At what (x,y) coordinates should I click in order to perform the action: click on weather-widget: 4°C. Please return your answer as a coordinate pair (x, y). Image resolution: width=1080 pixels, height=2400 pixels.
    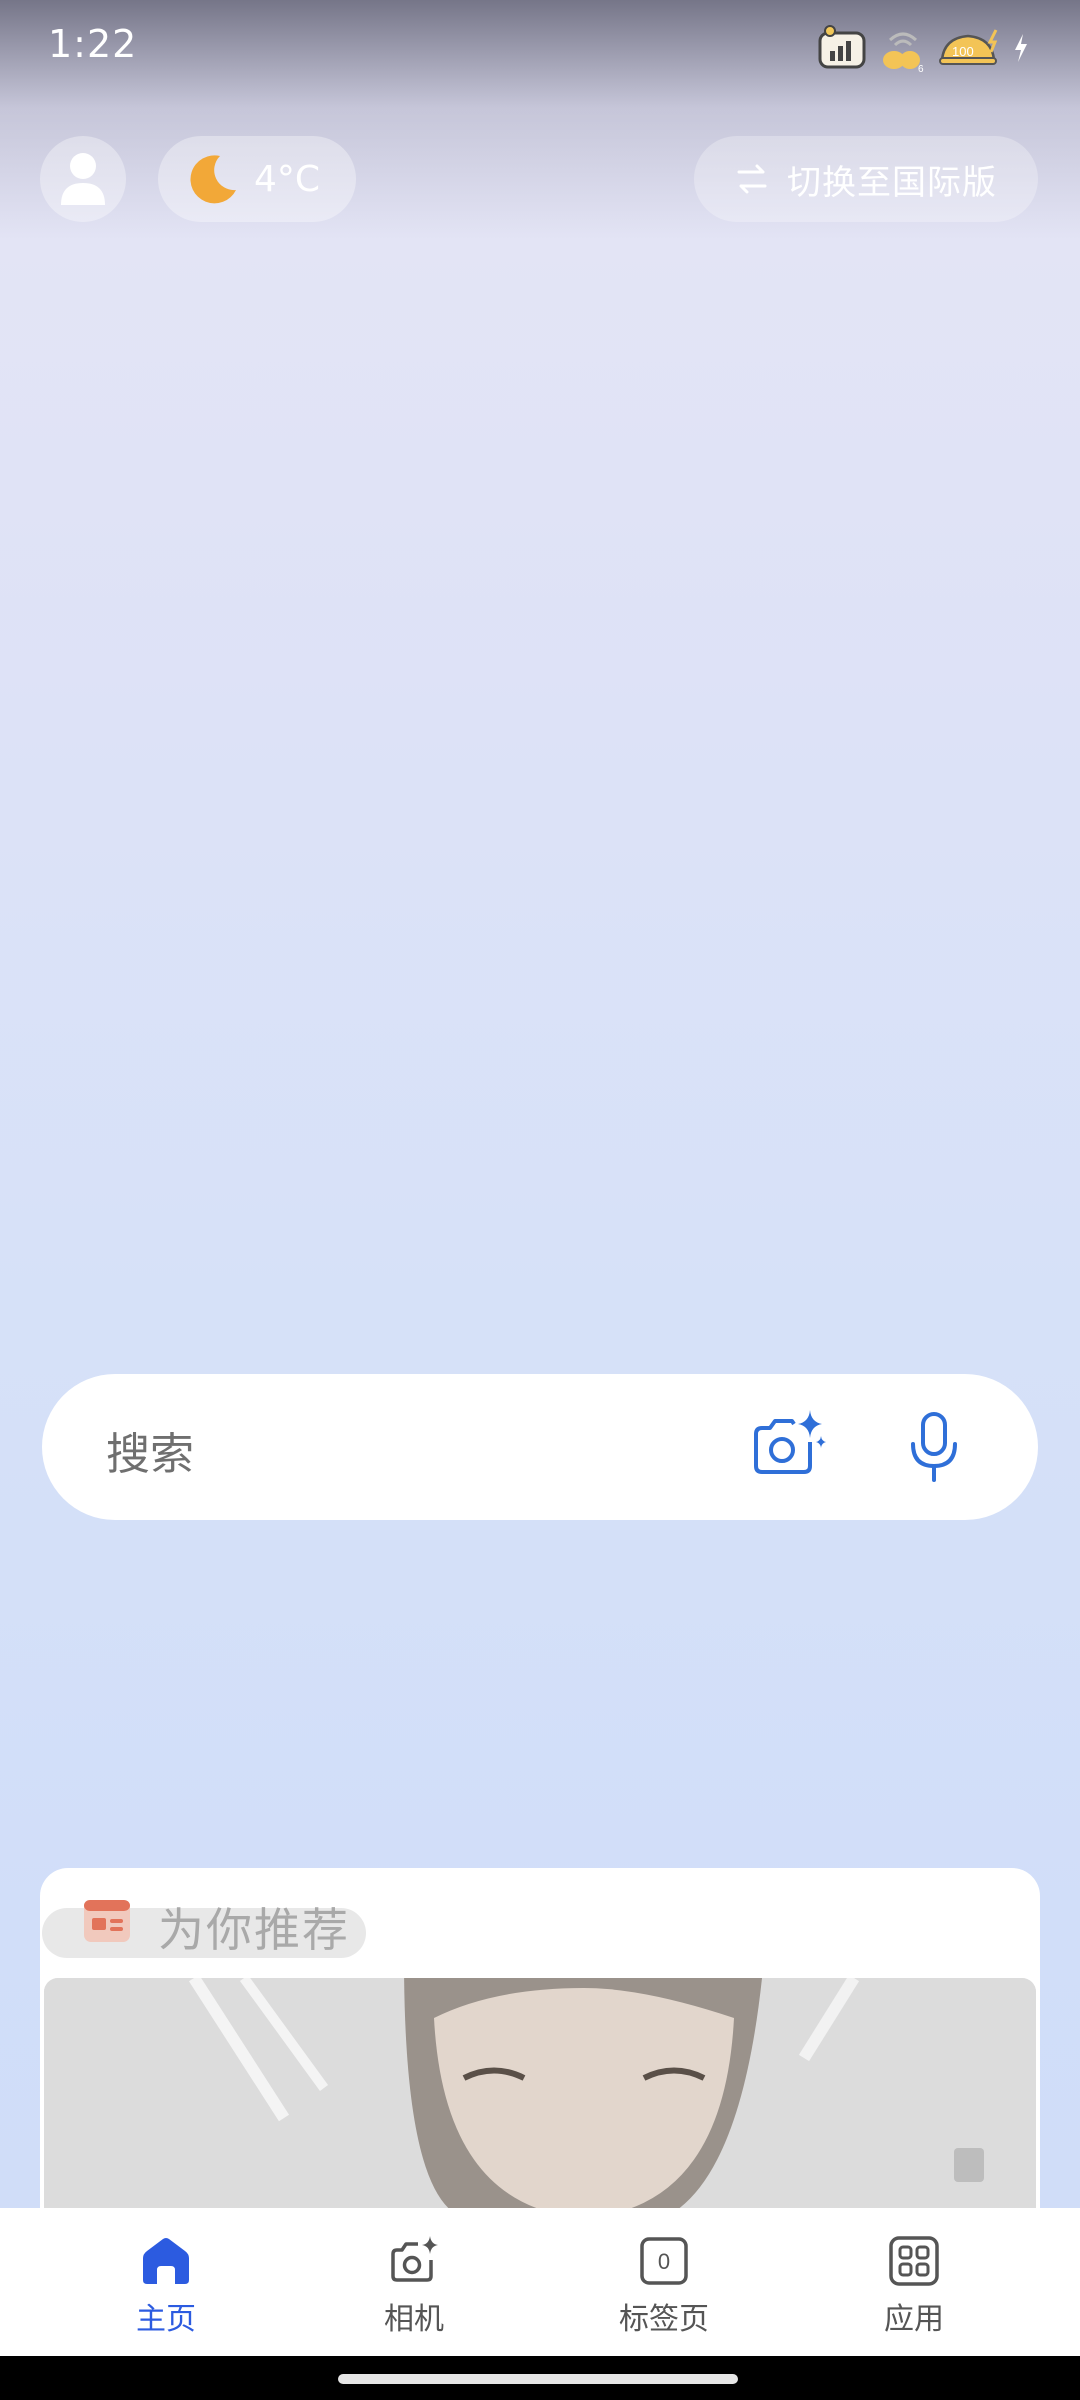
    Looking at the image, I should click on (257, 179).